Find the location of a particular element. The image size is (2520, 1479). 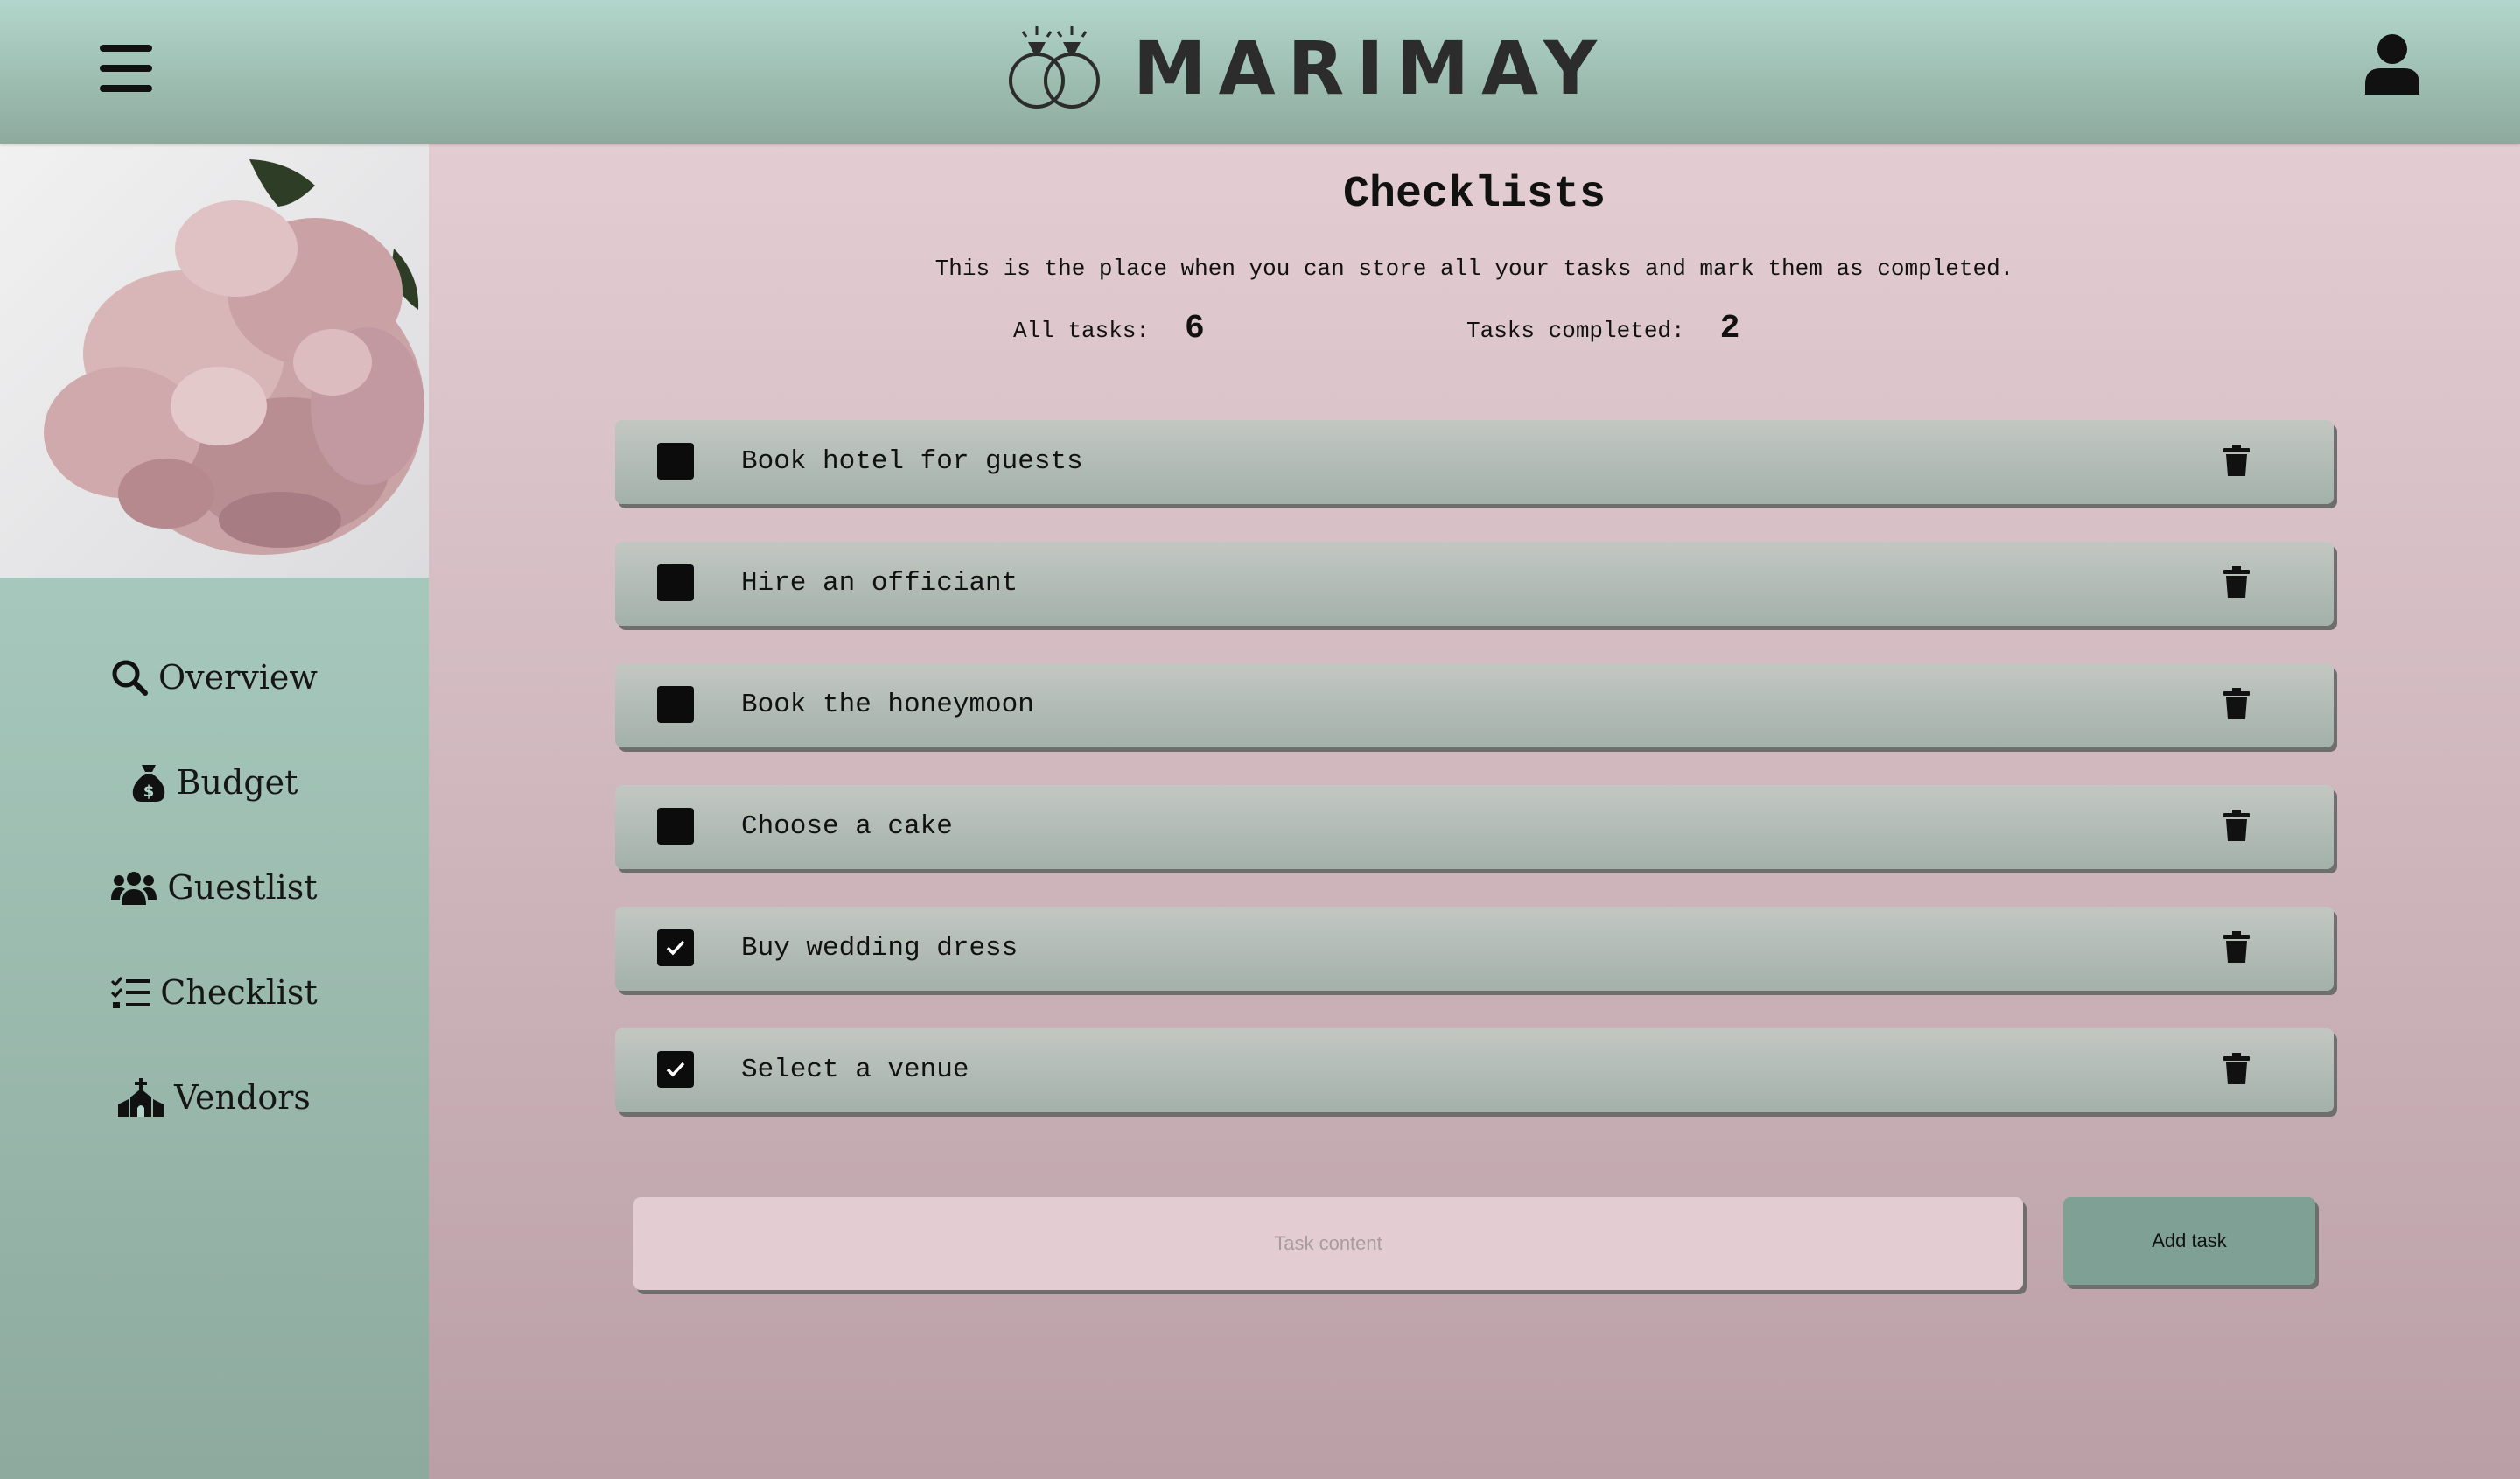

menu-icon is located at coordinates (126, 69).